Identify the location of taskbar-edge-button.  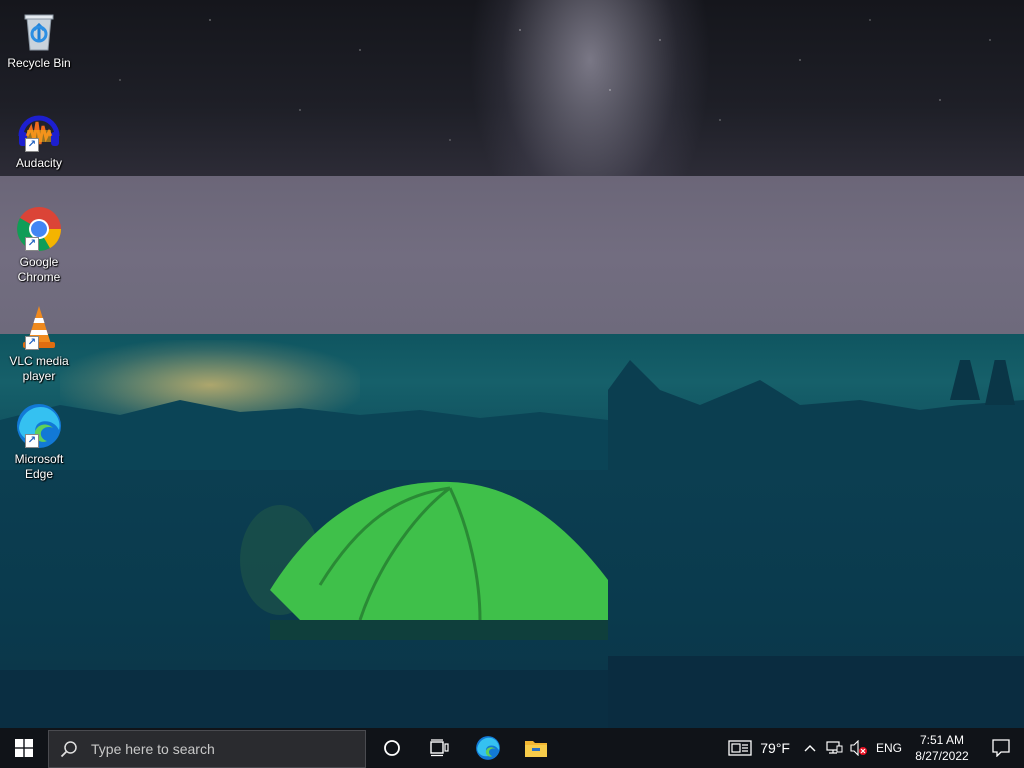
(488, 748).